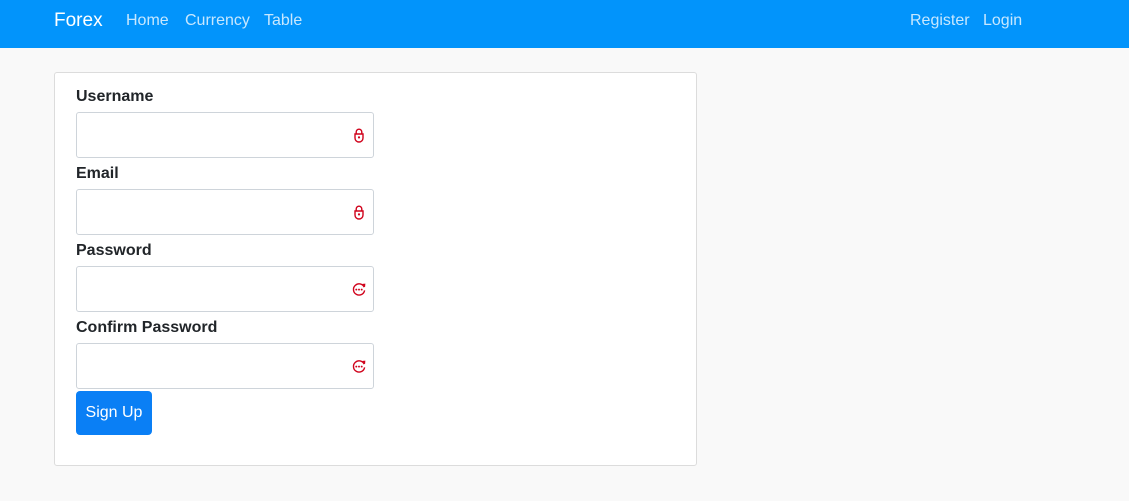  I want to click on nav-link-table: Table, so click(283, 21).